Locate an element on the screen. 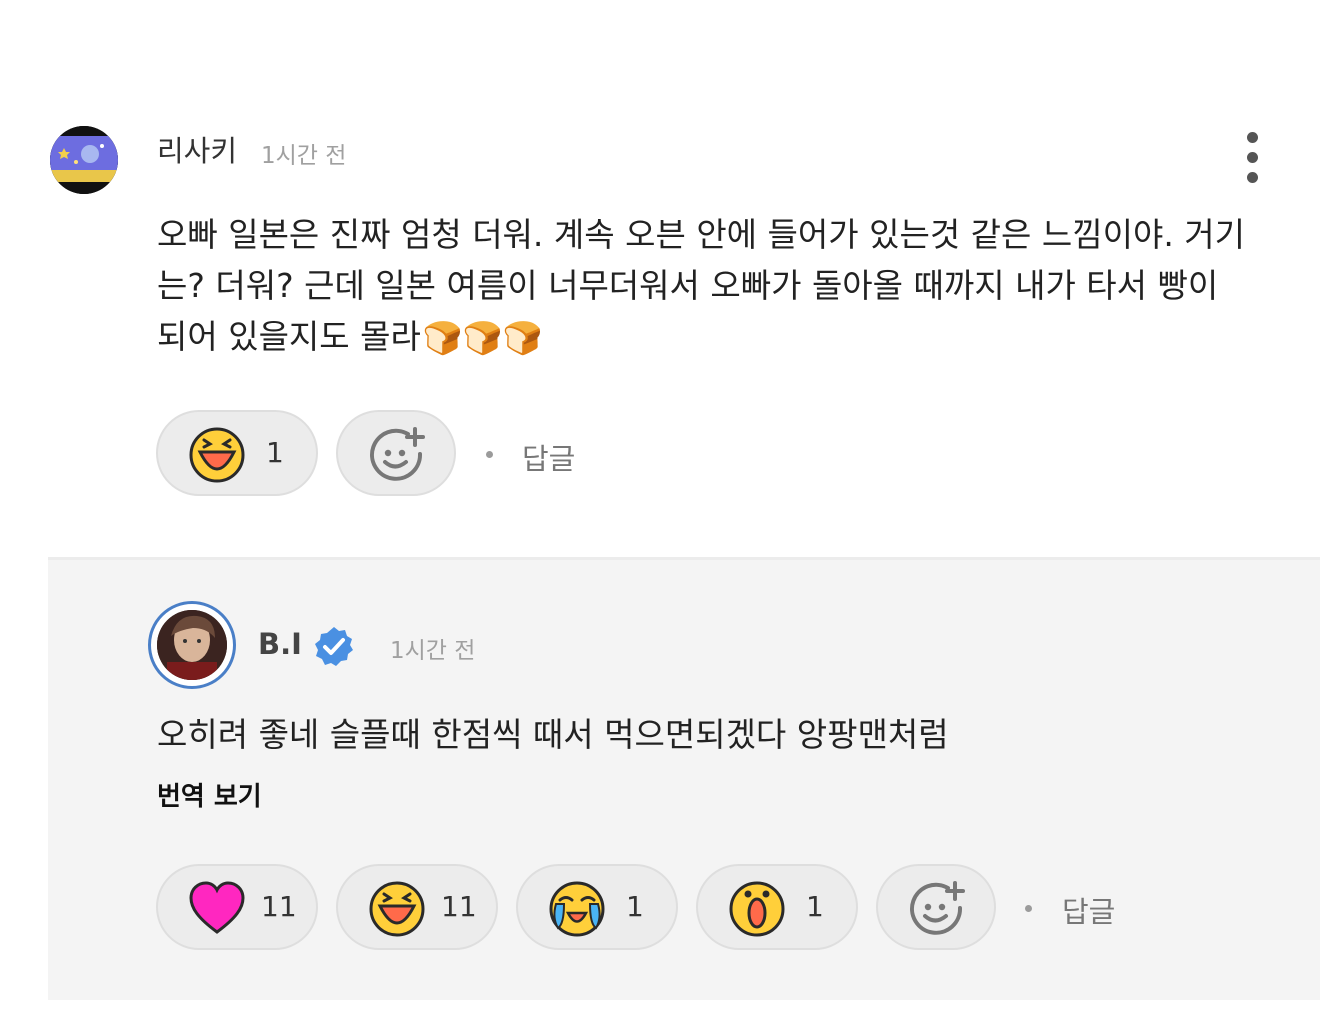  bottom-spacer is located at coordinates (660, 1014).